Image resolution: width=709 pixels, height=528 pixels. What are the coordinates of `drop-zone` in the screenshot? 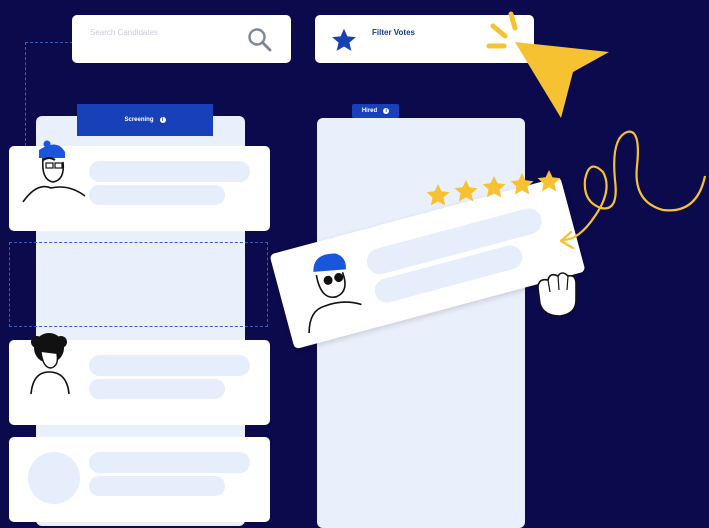 It's located at (138, 284).